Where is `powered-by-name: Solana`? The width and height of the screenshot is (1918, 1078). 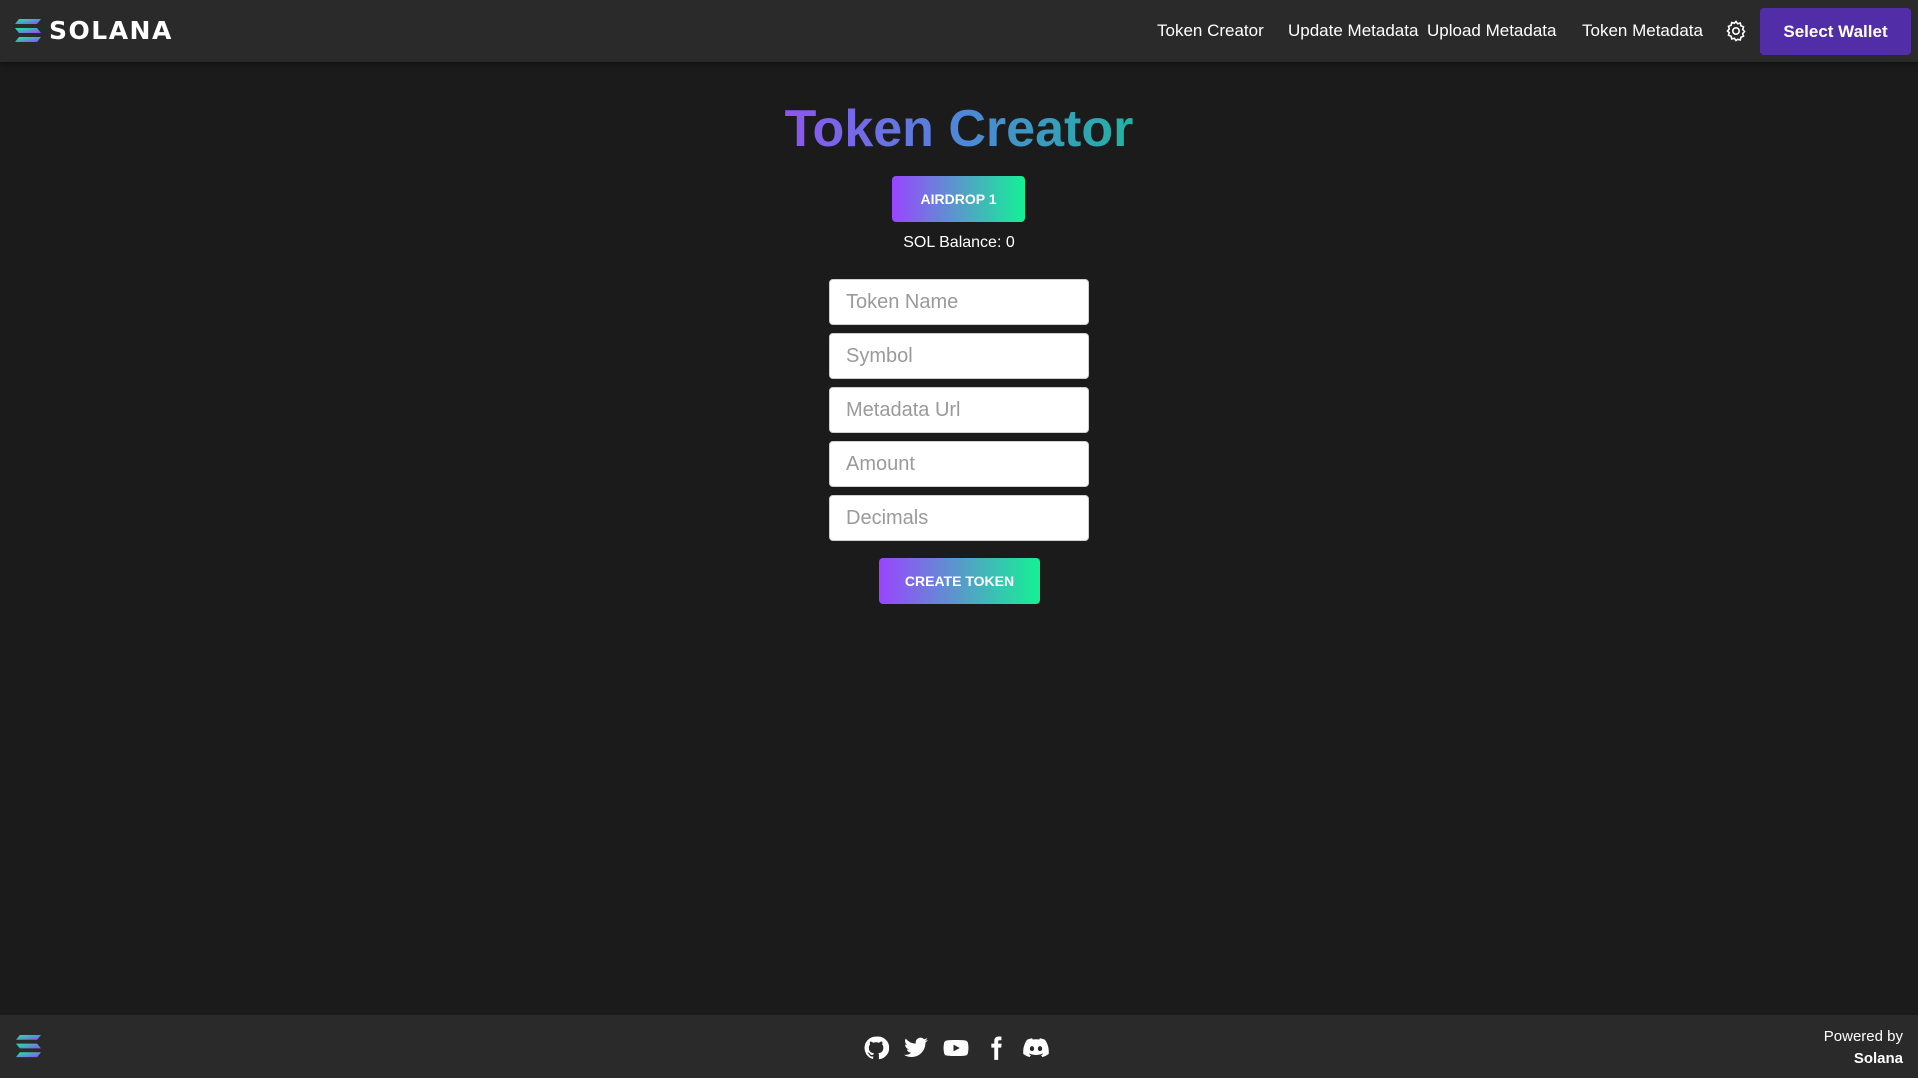
powered-by-name: Solana is located at coordinates (1878, 1058).